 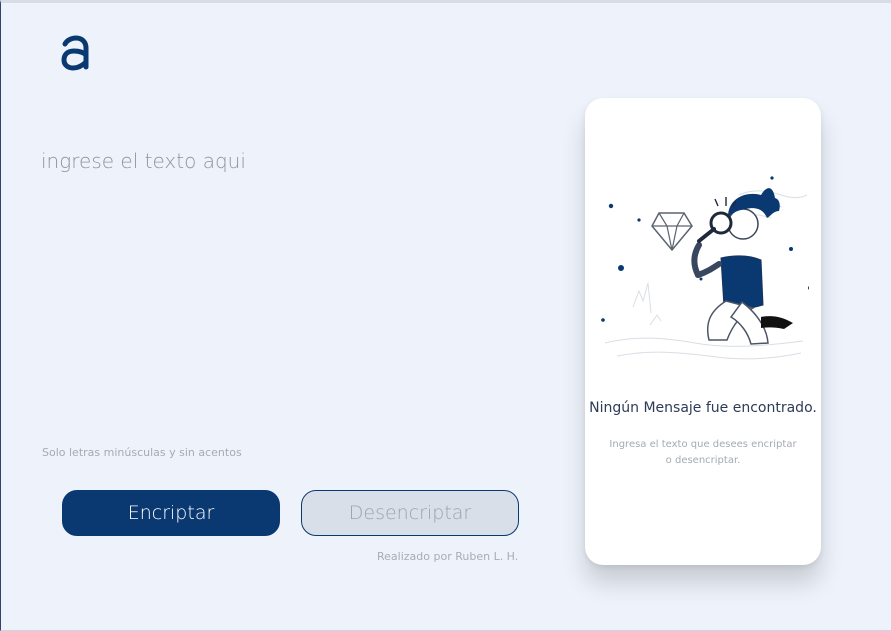 I want to click on alura-logo-icon, so click(x=76, y=53).